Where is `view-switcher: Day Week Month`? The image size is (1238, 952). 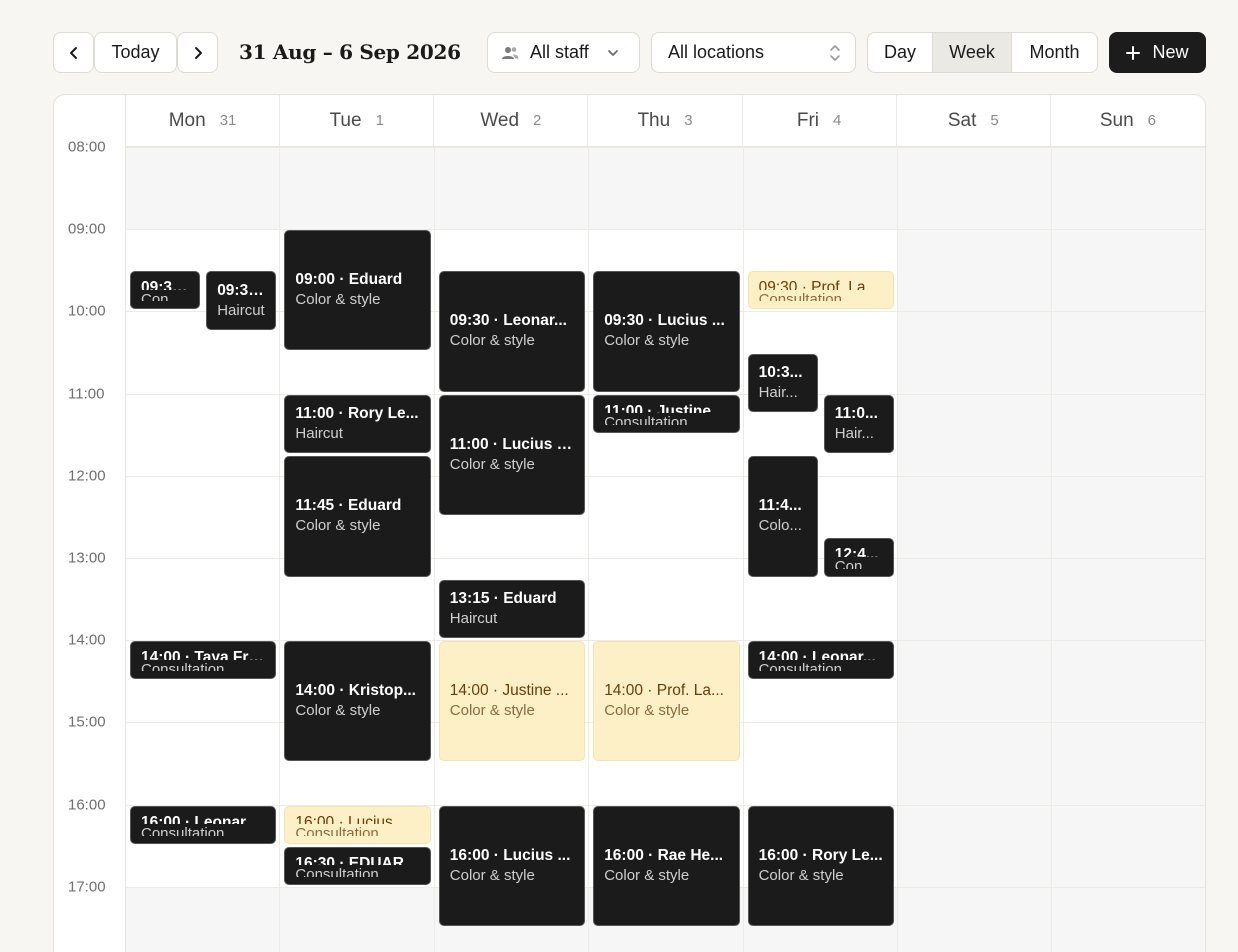 view-switcher: Day Week Month is located at coordinates (982, 52).